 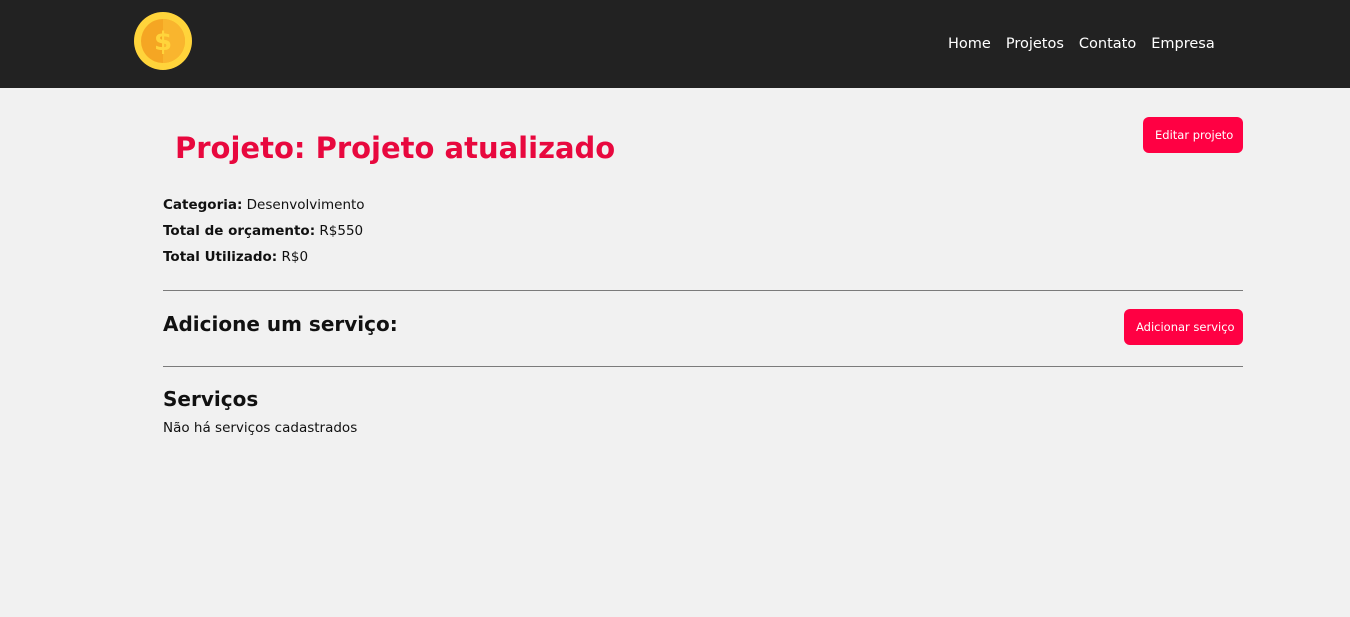 What do you see at coordinates (395, 148) in the screenshot?
I see `page-title: Projeto: Projeto atualizado` at bounding box center [395, 148].